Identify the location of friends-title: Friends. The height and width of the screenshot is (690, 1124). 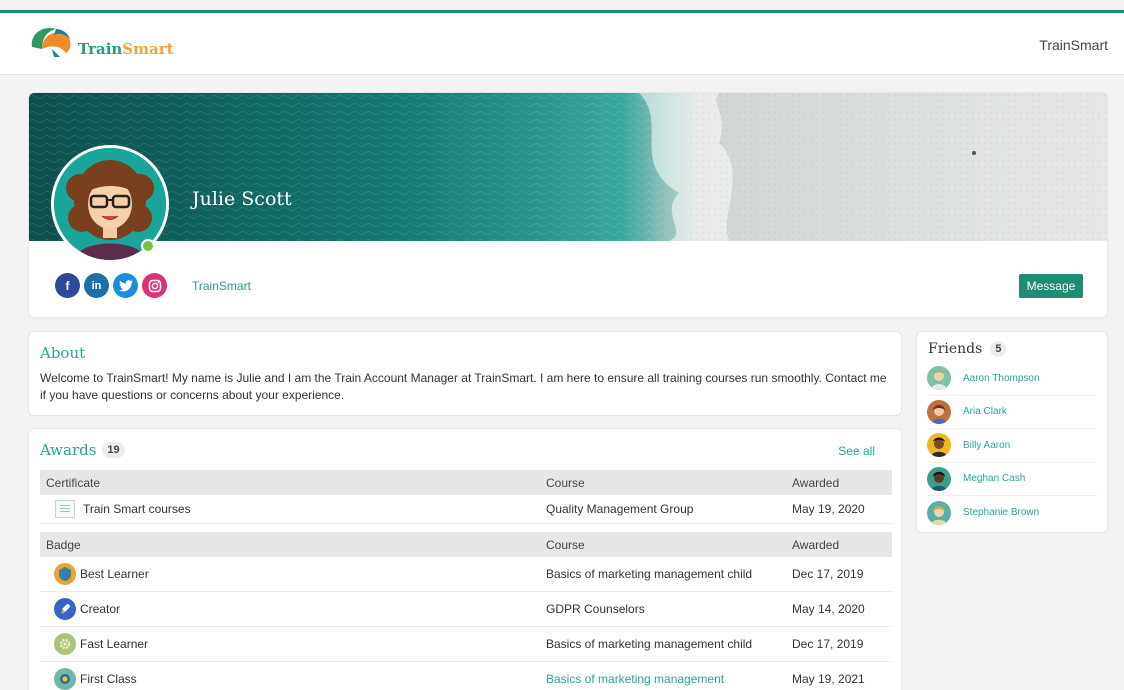
(955, 349).